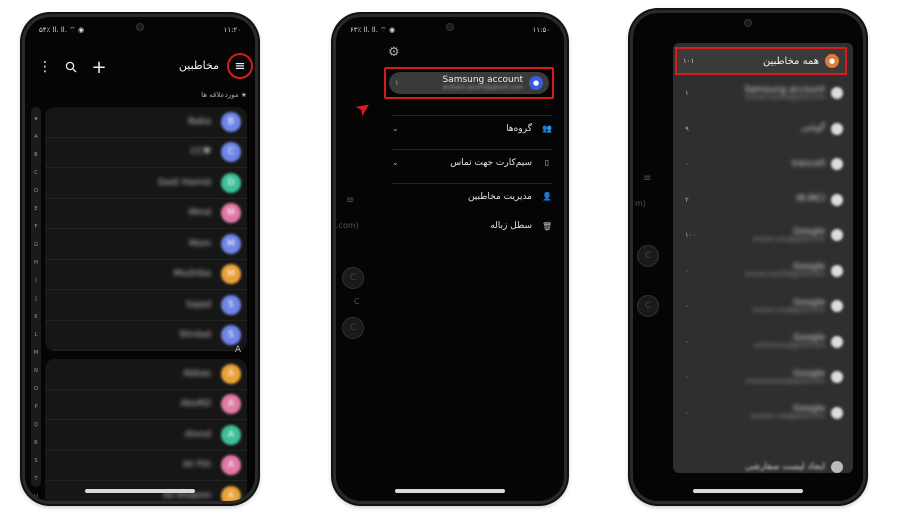  What do you see at coordinates (472, 226) in the screenshot?
I see `drawer-item-trash: ⌄ سطل زباله 🗑` at bounding box center [472, 226].